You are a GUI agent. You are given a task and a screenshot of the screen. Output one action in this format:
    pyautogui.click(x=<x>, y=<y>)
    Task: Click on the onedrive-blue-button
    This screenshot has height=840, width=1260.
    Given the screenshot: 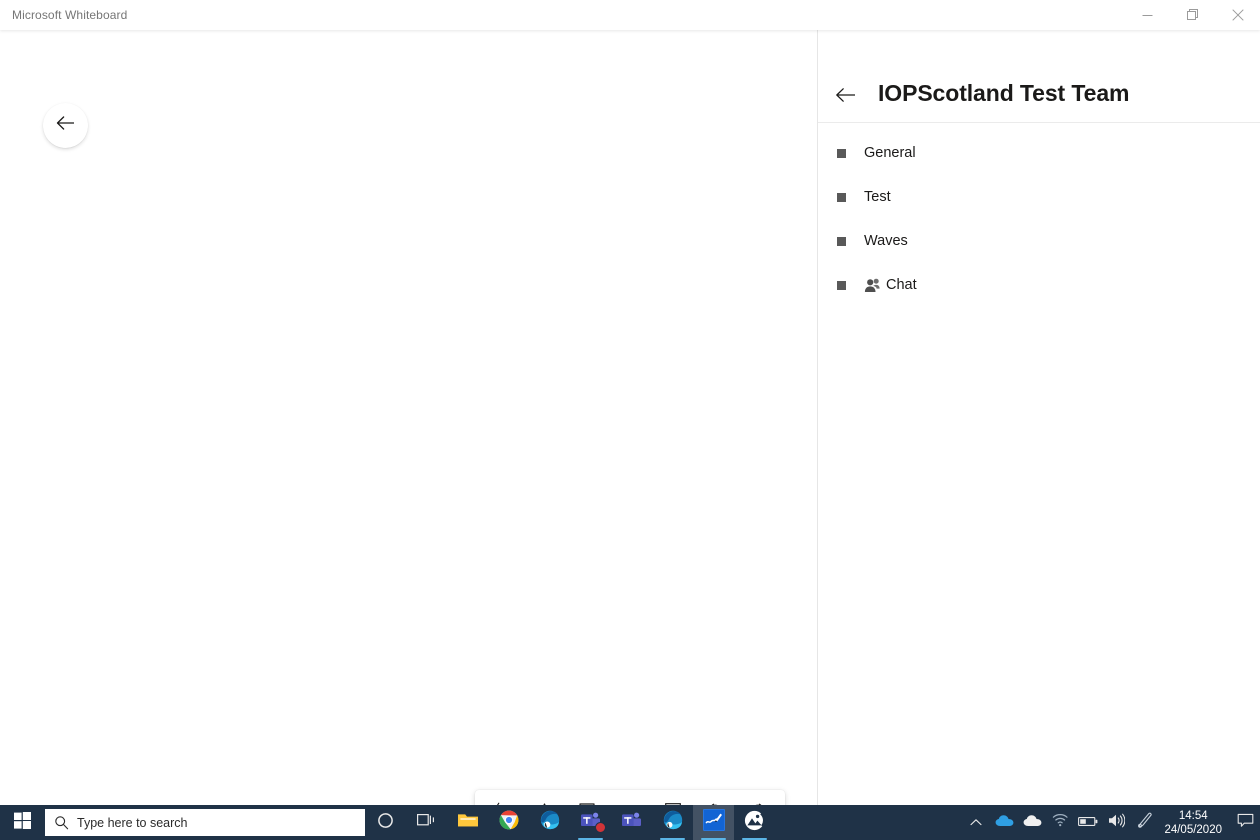 What is the action you would take?
    pyautogui.click(x=1004, y=822)
    